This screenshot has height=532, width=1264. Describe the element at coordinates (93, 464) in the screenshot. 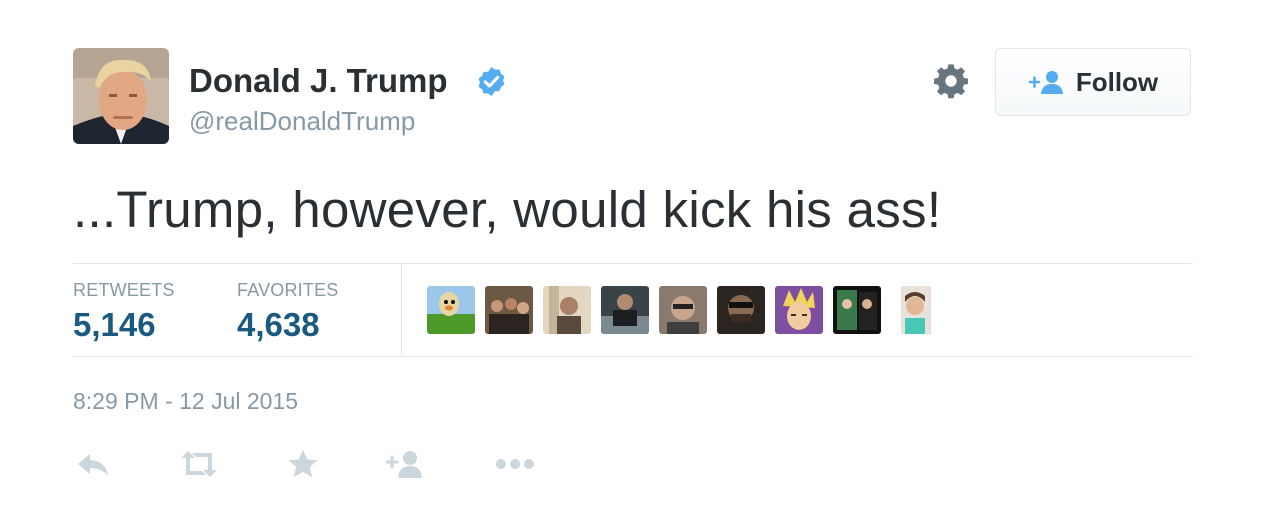

I see `reply-icon` at that location.